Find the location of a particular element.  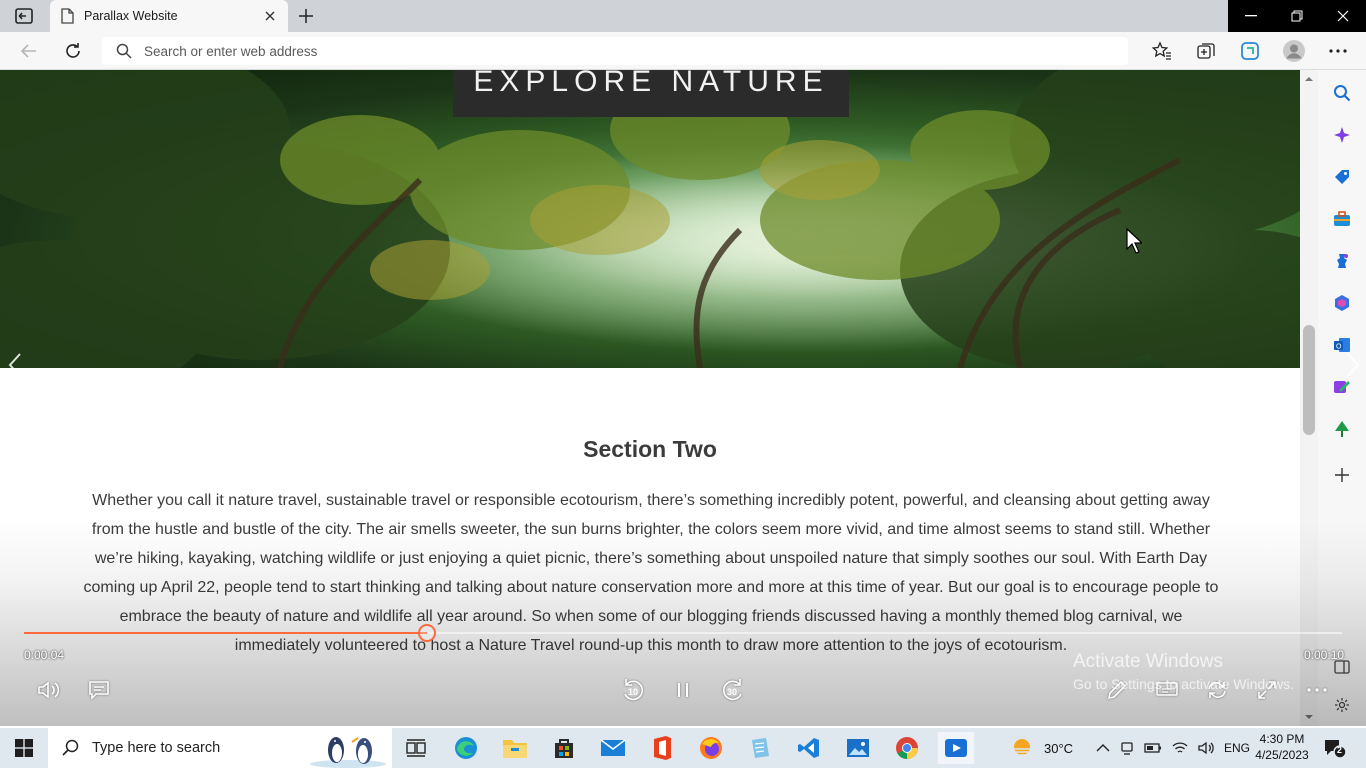

page-icon is located at coordinates (67, 16).